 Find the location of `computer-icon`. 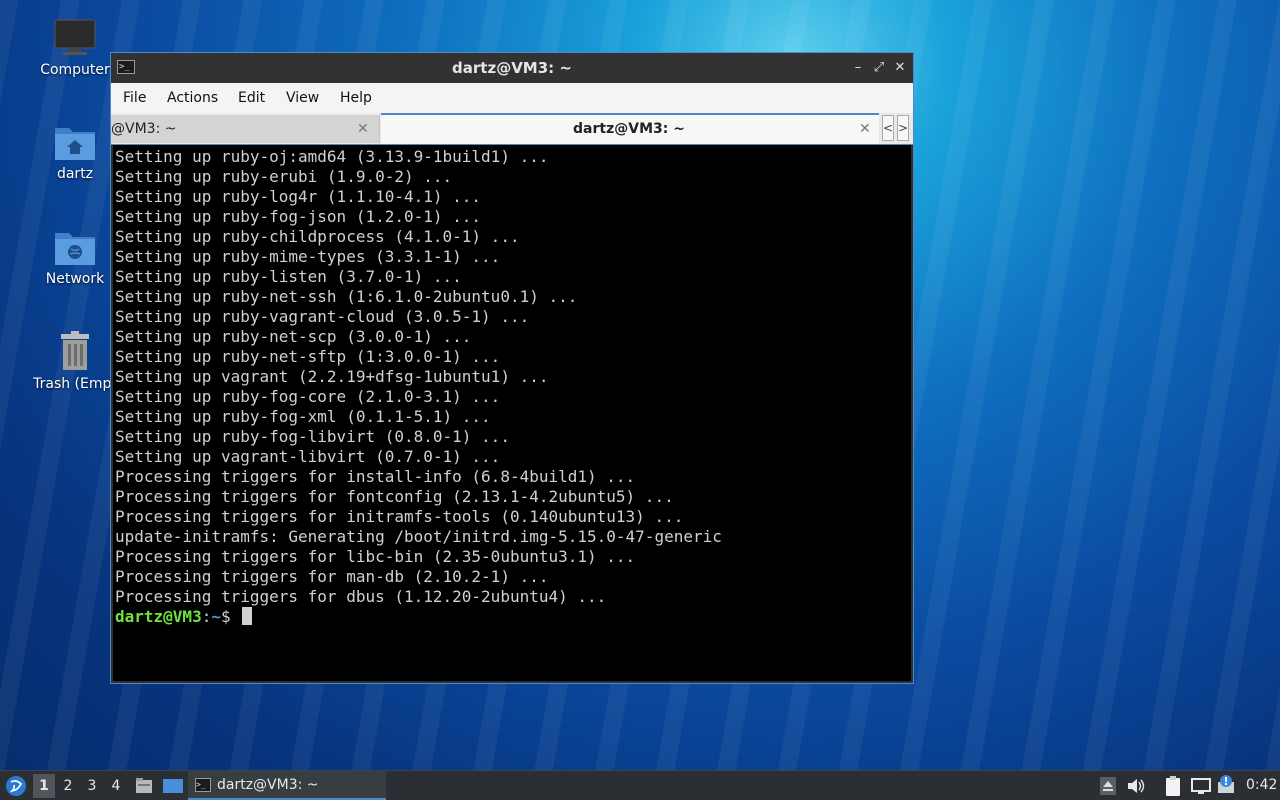

computer-icon is located at coordinates (75, 37).